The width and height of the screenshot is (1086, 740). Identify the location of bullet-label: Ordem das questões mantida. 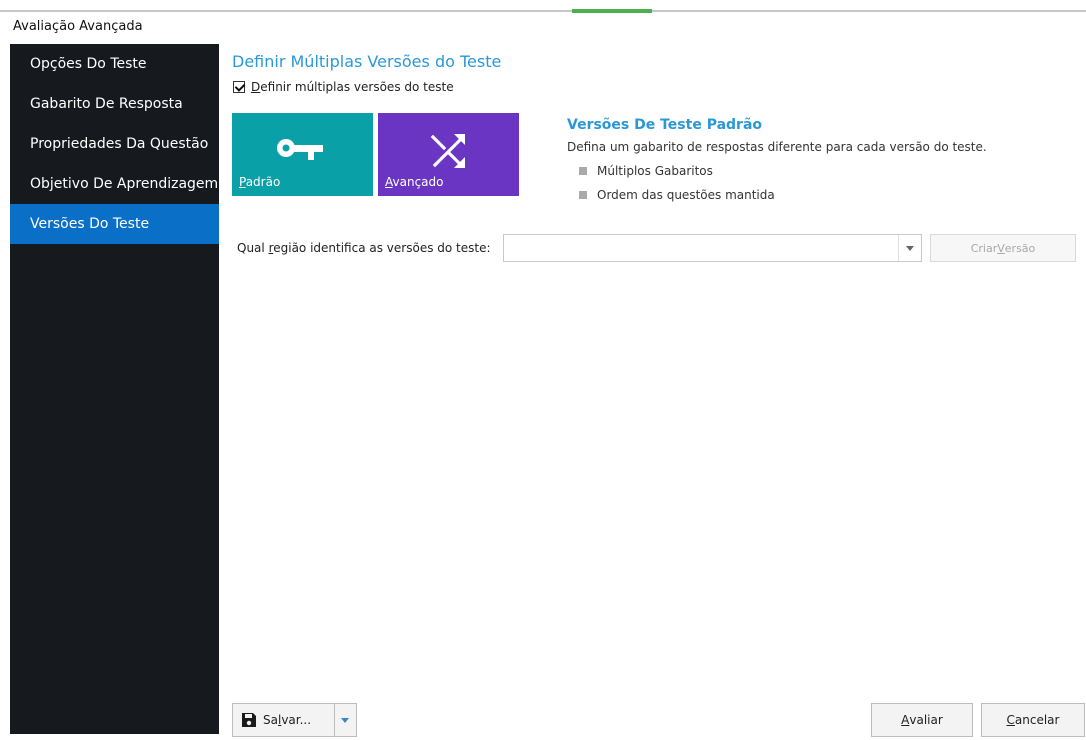
(686, 195).